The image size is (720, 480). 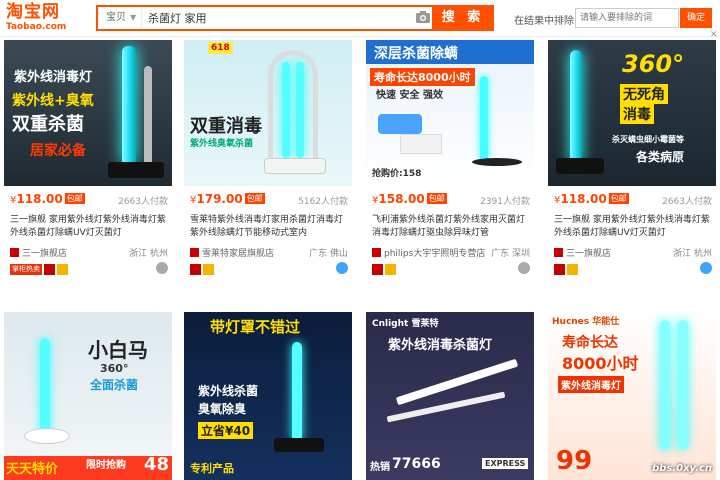 I want to click on promo-badge: 618, so click(x=220, y=48).